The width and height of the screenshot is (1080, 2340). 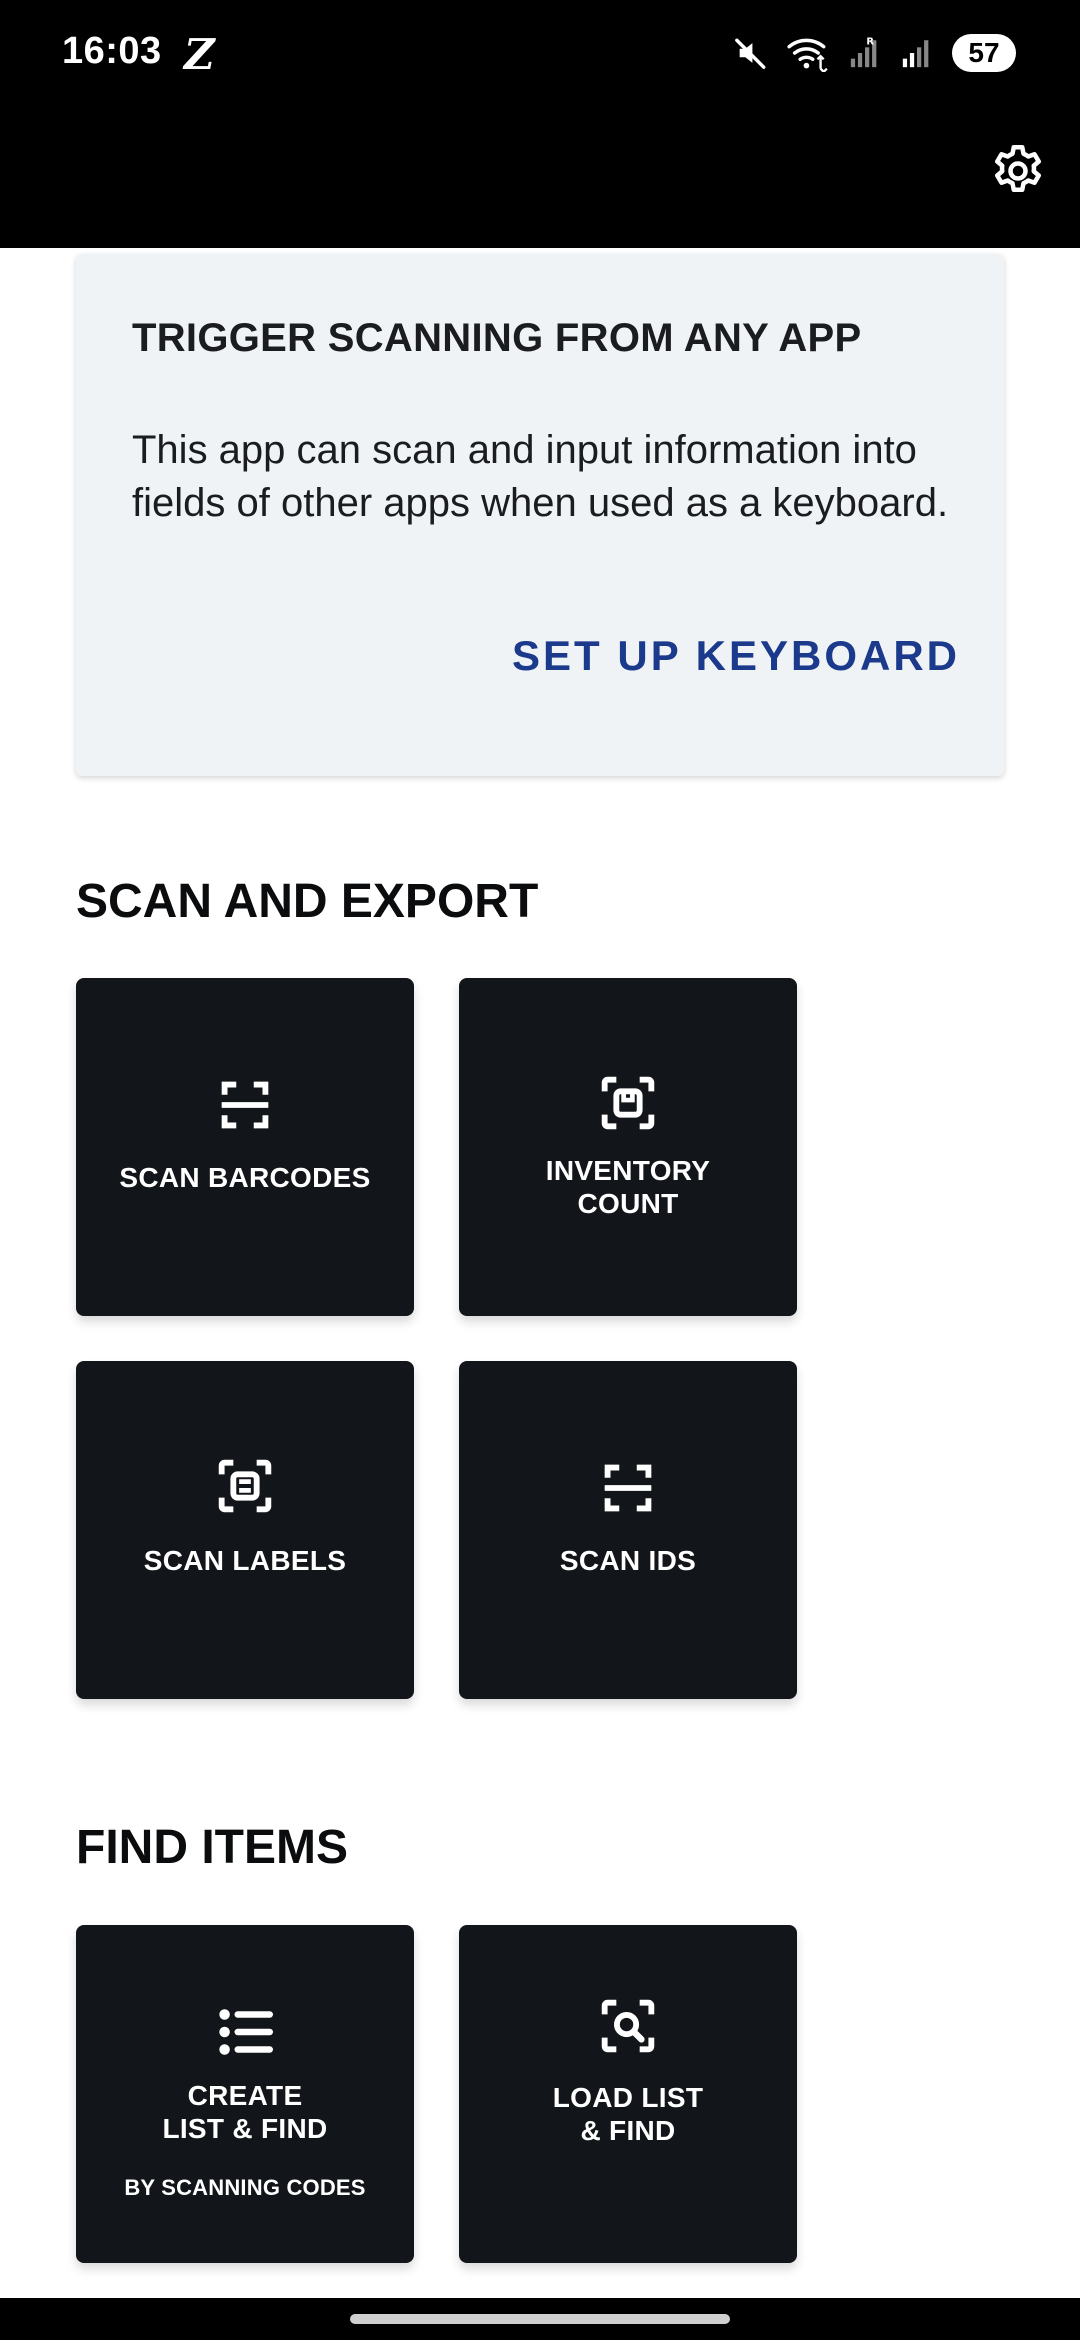 I want to click on home-gesture-handle, so click(x=540, y=2319).